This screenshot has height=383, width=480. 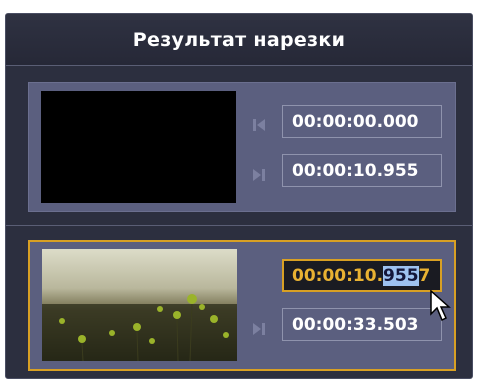 What do you see at coordinates (362, 121) in the screenshot?
I see `clip-1-start-time-field: 00:00:00.000` at bounding box center [362, 121].